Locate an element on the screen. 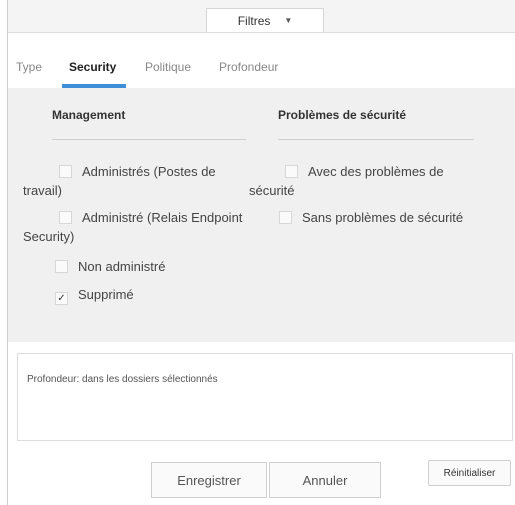 The image size is (515, 505). checkbox-administered-workstations is located at coordinates (65, 171).